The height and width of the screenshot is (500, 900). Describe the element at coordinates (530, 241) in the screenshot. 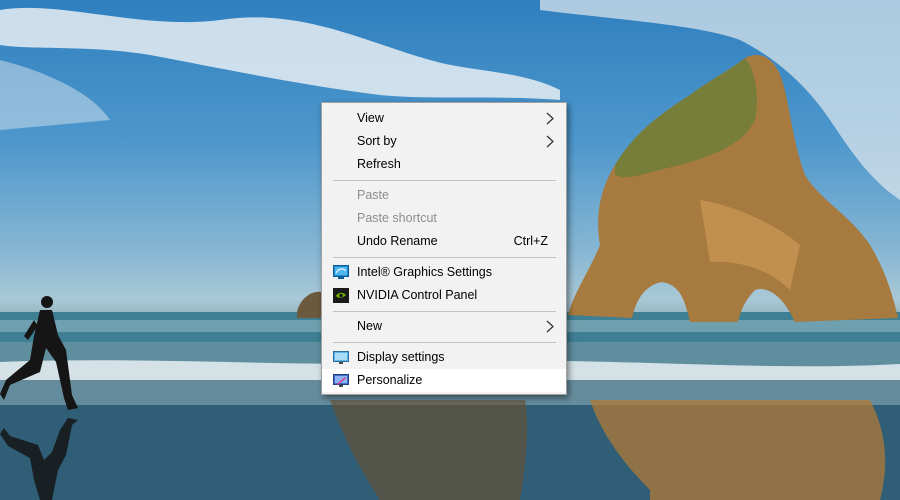

I see `keyboard-shortcut: Ctrl+Z` at that location.